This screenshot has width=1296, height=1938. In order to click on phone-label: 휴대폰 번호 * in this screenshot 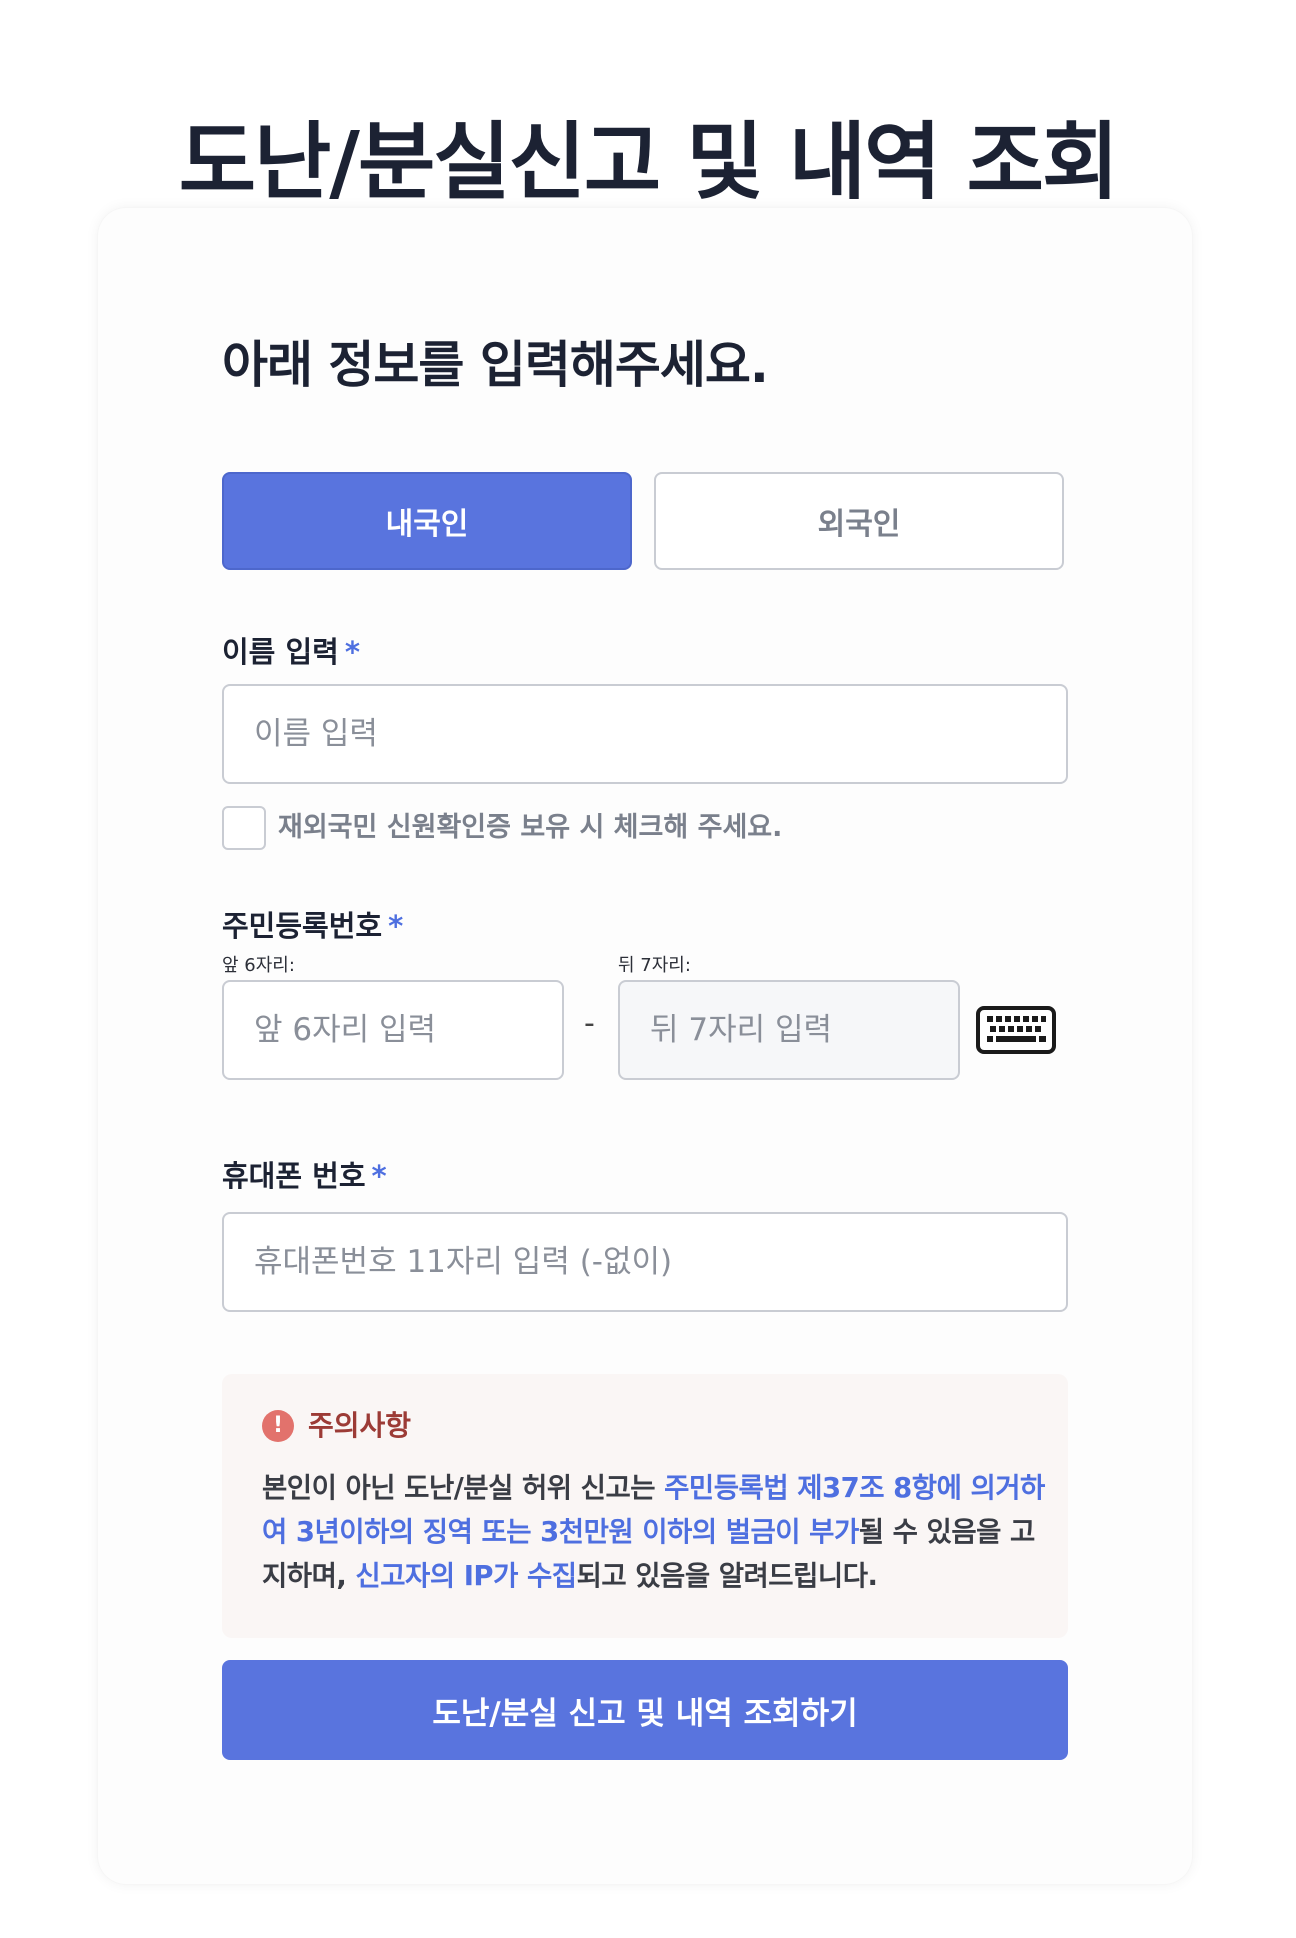, I will do `click(304, 1176)`.